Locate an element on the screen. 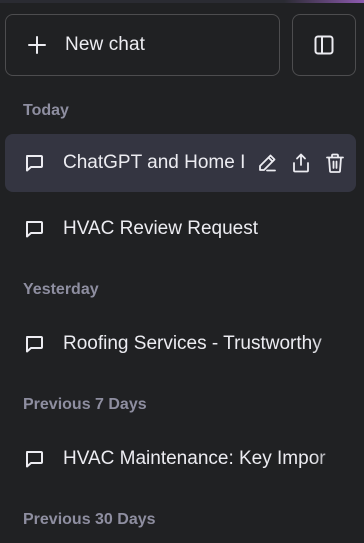 Image resolution: width=364 pixels, height=543 pixels. chat-item-title: Roofing Services - Trustworthy is located at coordinates (192, 343).